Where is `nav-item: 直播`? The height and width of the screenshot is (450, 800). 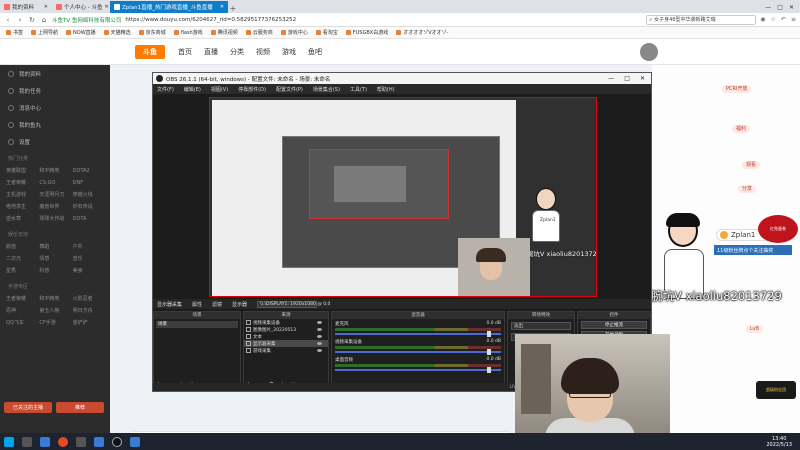 nav-item: 直播 is located at coordinates (211, 52).